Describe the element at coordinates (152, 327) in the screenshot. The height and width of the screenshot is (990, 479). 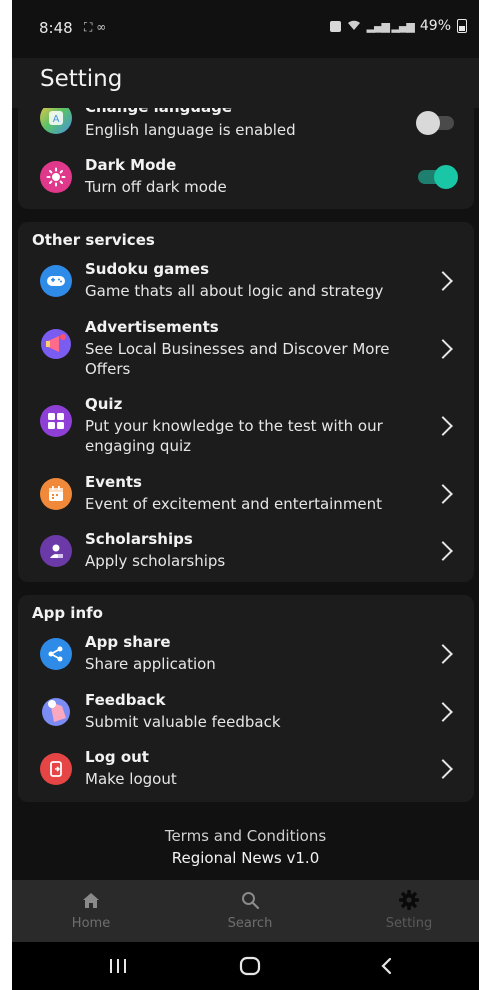
I see `advertisements-title: Advertisements` at that location.